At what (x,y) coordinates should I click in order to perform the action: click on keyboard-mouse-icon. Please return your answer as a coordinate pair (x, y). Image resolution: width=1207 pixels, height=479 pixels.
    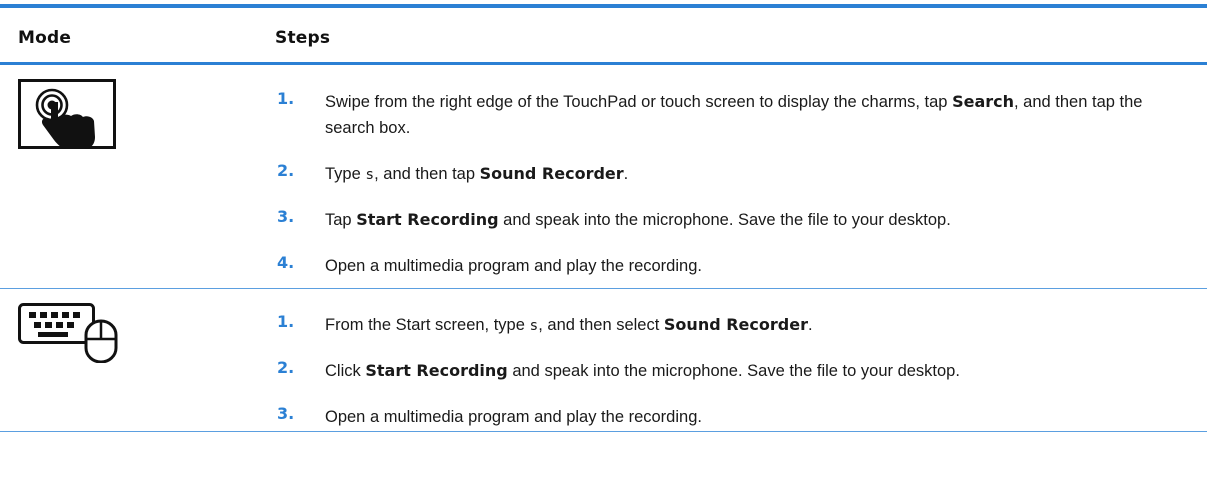
    Looking at the image, I should click on (70, 335).